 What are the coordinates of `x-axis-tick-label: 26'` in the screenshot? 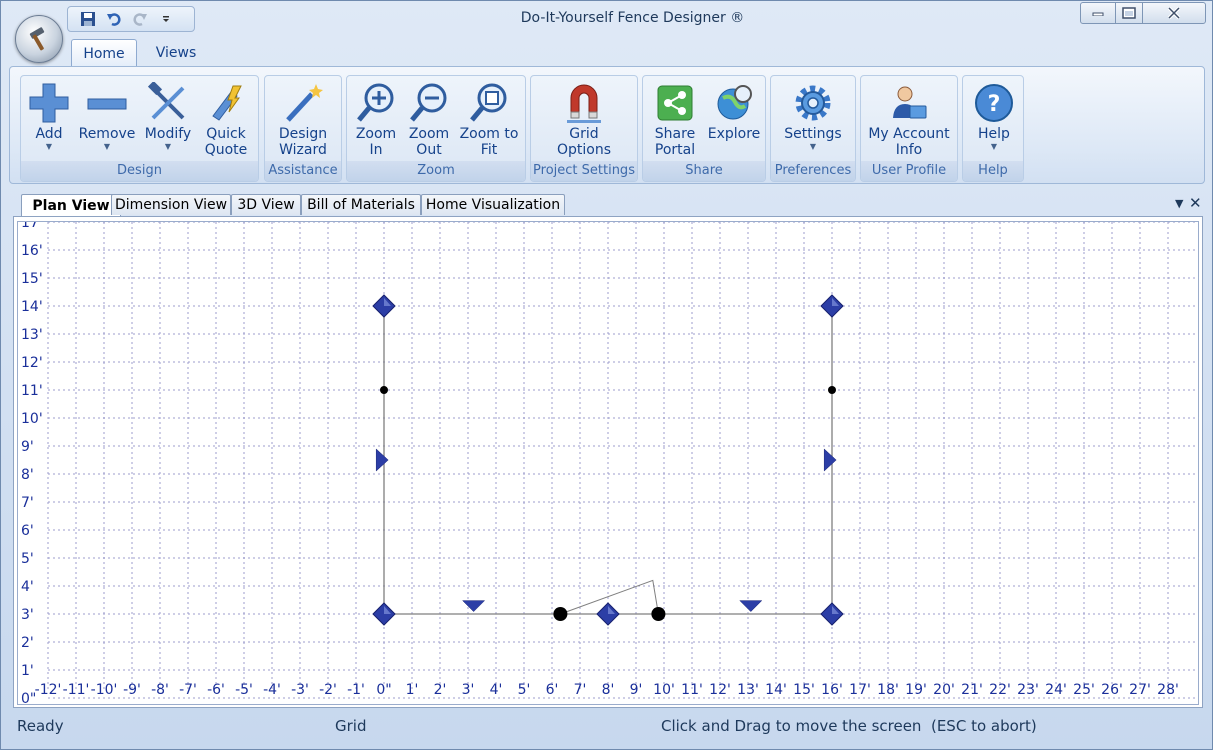 It's located at (1112, 690).